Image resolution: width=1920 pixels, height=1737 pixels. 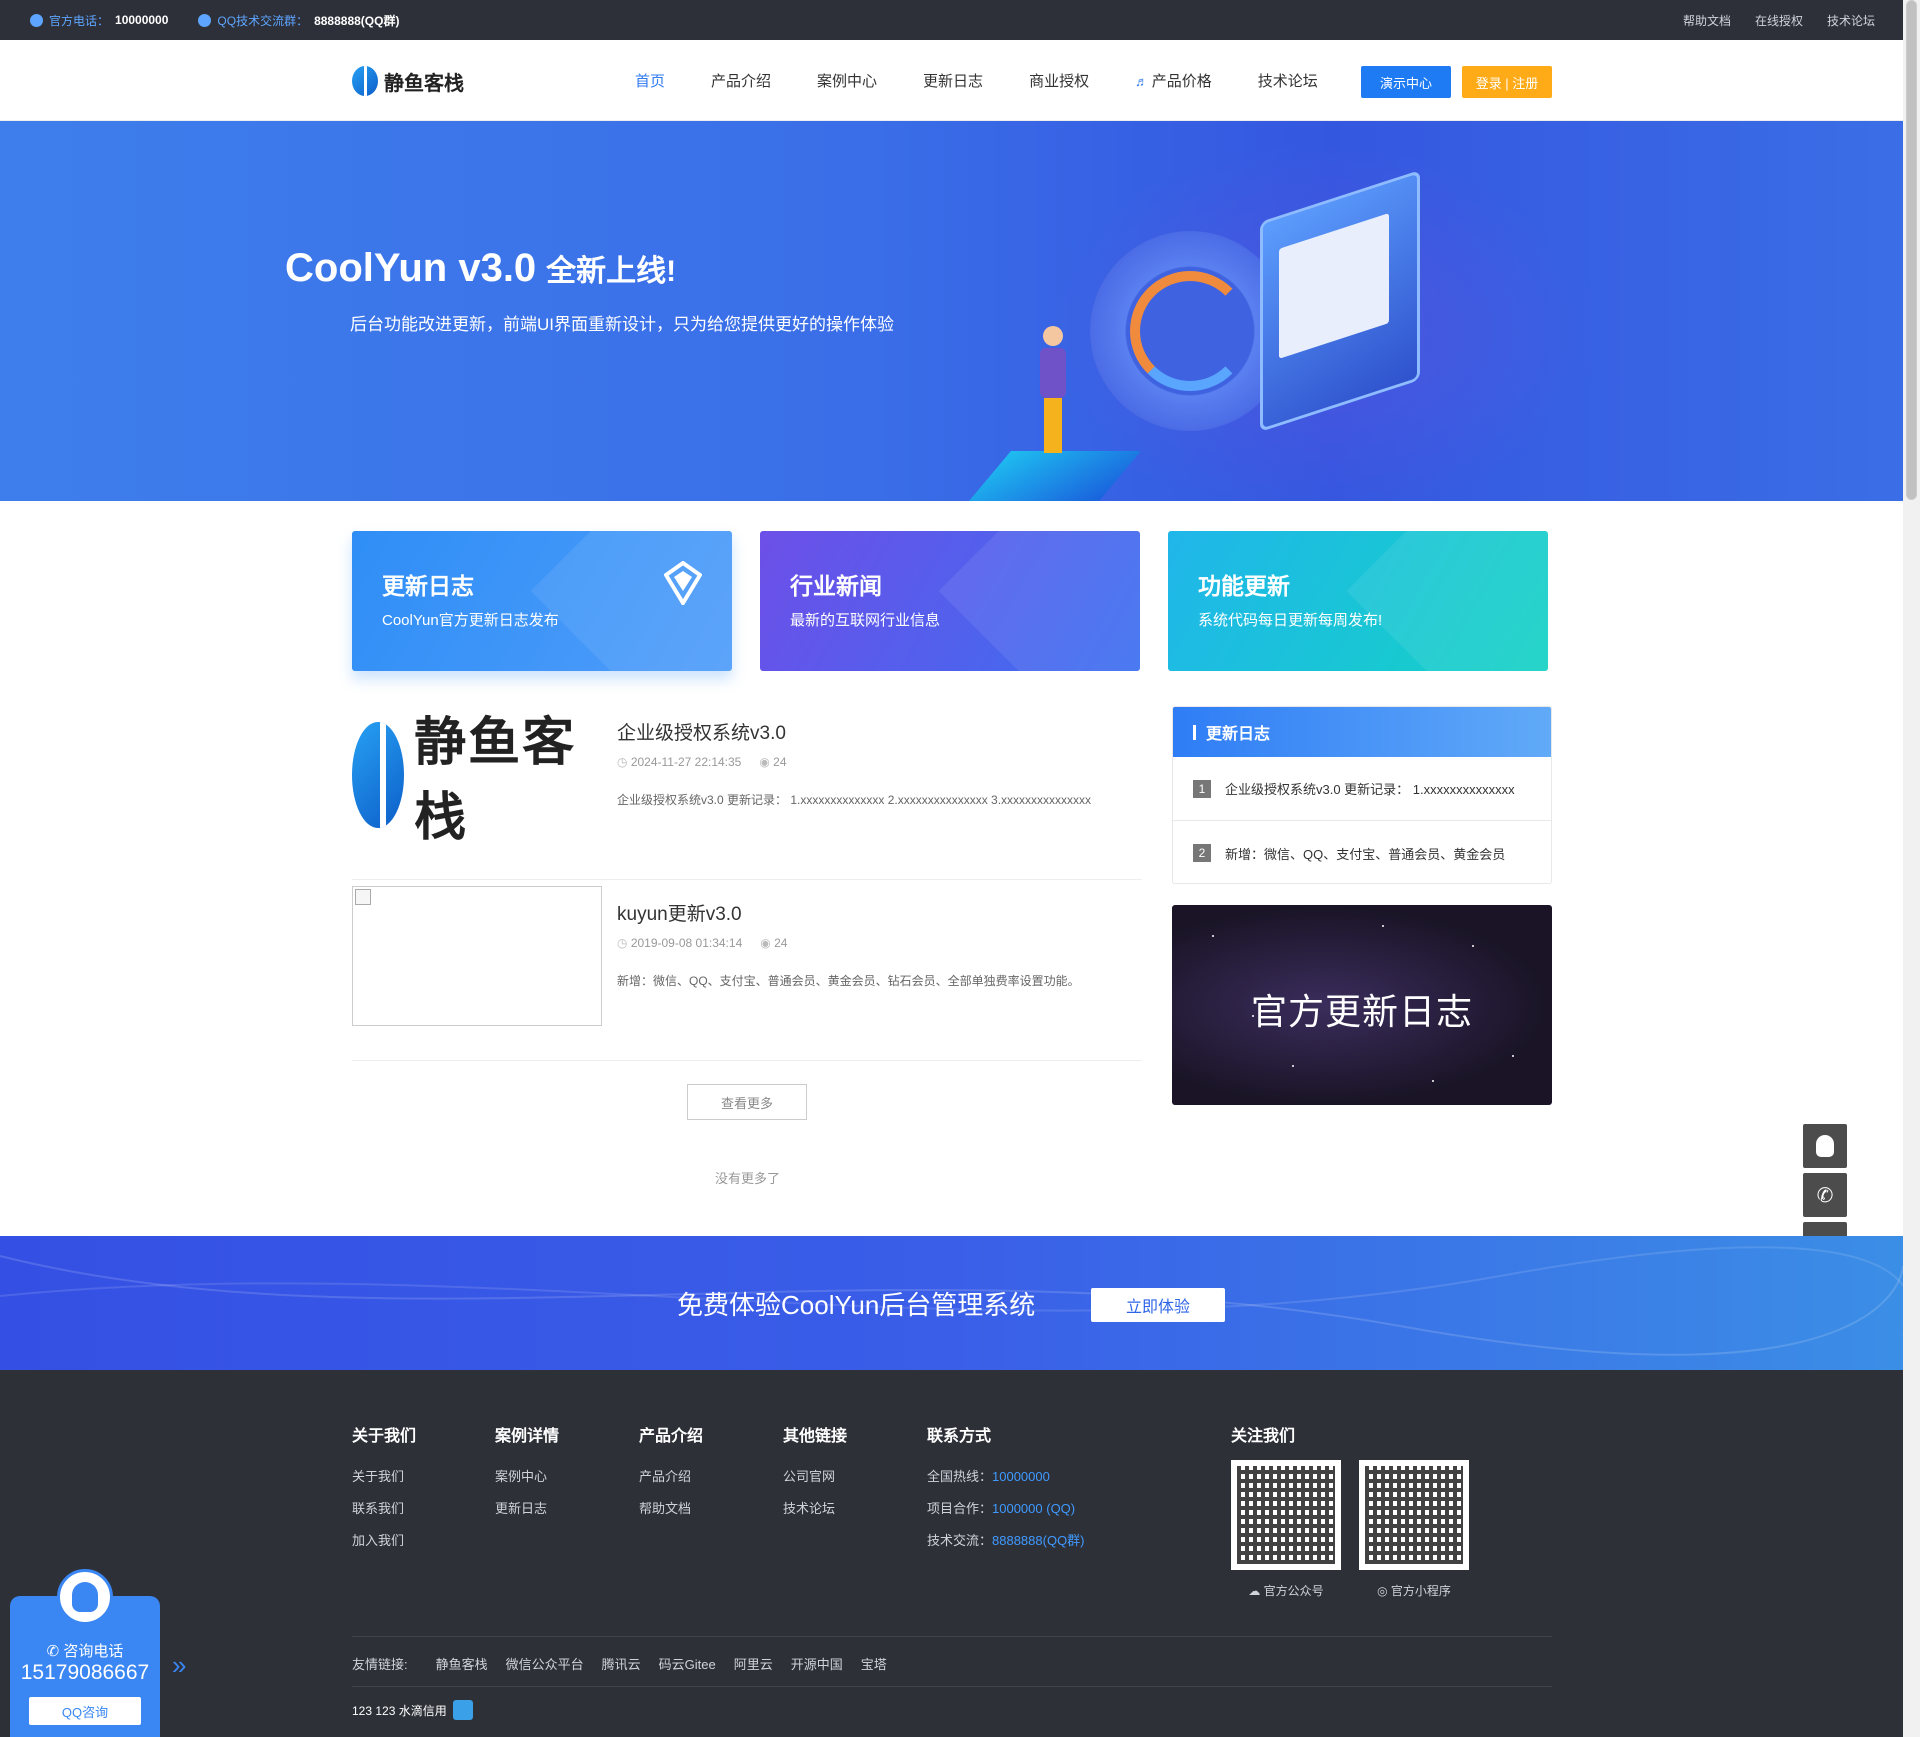 What do you see at coordinates (1288, 80) in the screenshot?
I see `nav-forum: 技术论坛` at bounding box center [1288, 80].